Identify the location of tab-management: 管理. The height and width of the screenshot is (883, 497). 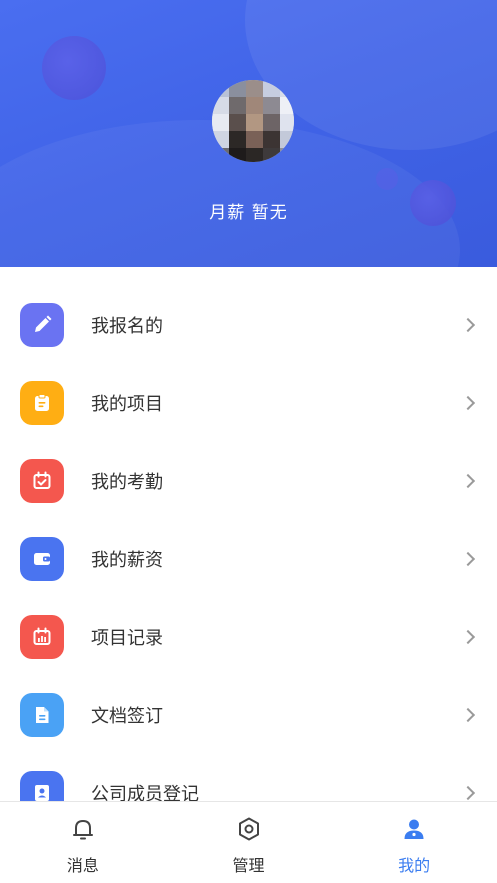
(249, 842).